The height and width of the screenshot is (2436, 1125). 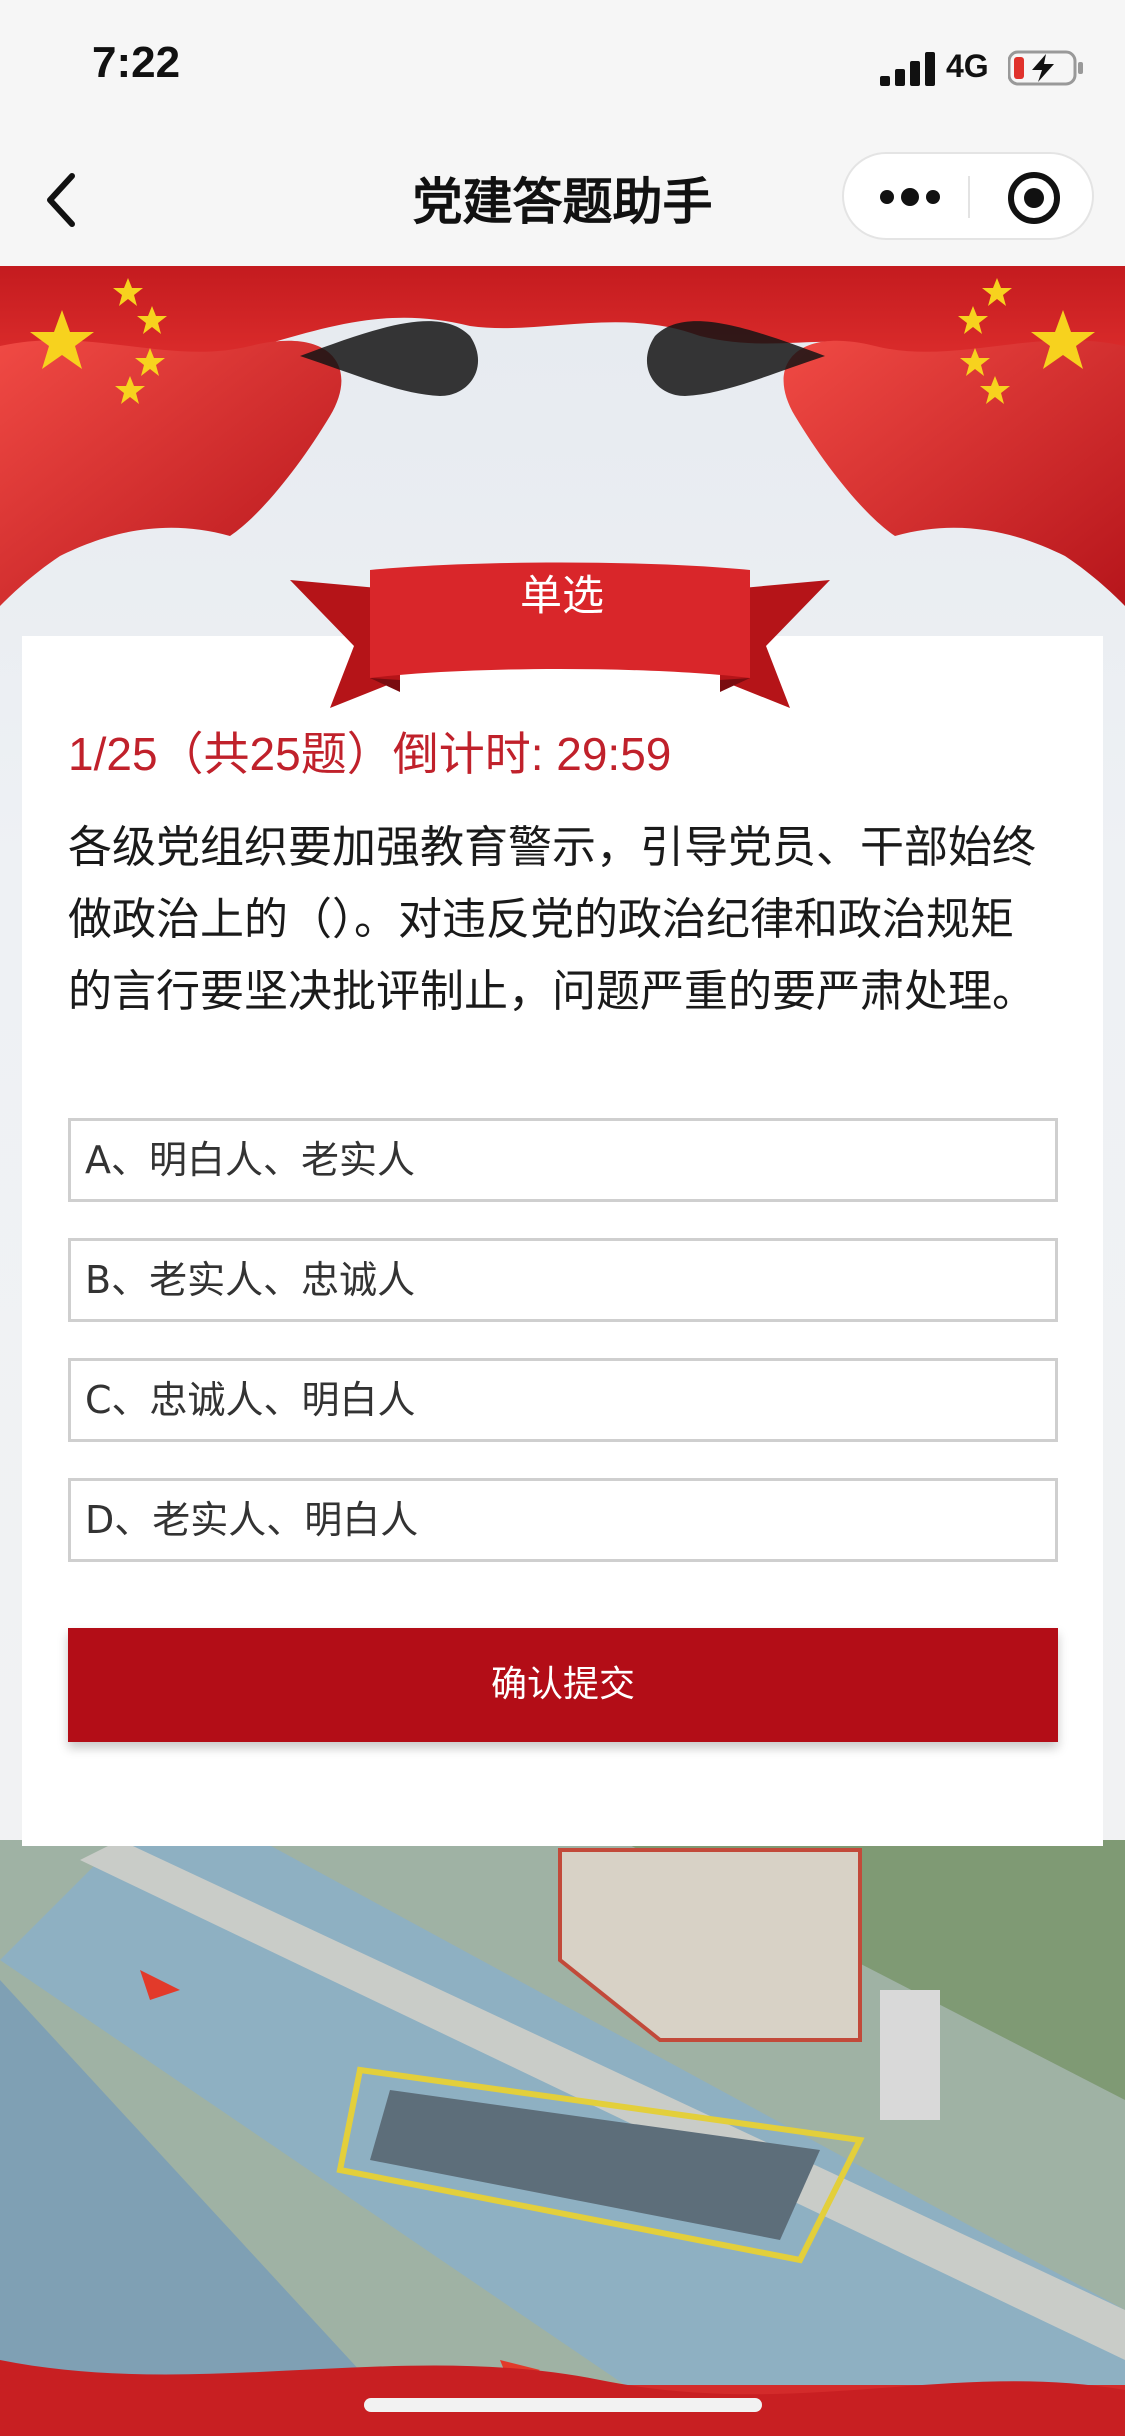 What do you see at coordinates (370, 754) in the screenshot?
I see `progress-countdown: 1/25（共25题）倒计时: 29:59` at bounding box center [370, 754].